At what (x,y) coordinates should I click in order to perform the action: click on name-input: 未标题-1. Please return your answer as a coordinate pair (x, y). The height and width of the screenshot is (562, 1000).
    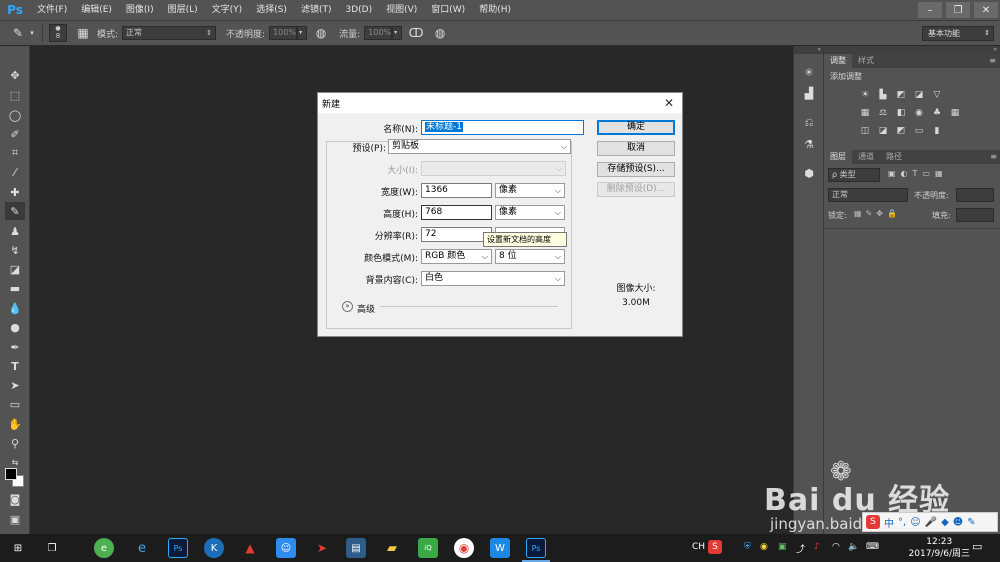
    Looking at the image, I should click on (502, 127).